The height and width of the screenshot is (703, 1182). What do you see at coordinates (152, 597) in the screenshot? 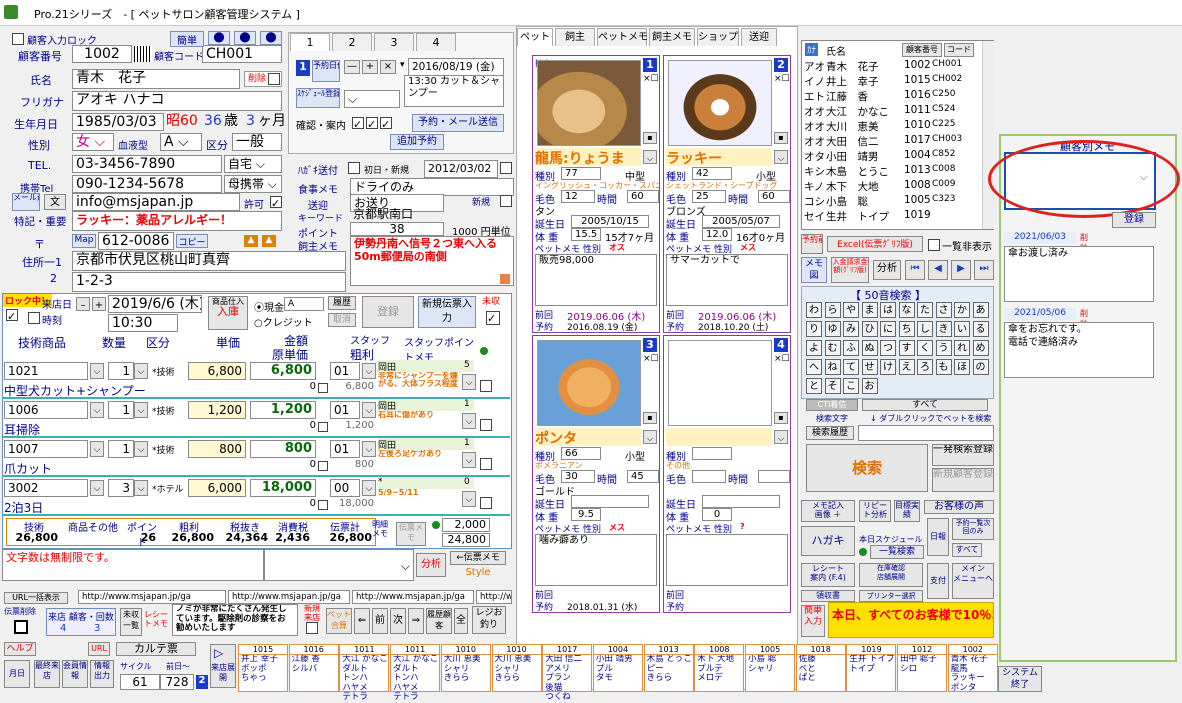
I see `url-field-1: http://www.msjapan.jp/ga` at bounding box center [152, 597].